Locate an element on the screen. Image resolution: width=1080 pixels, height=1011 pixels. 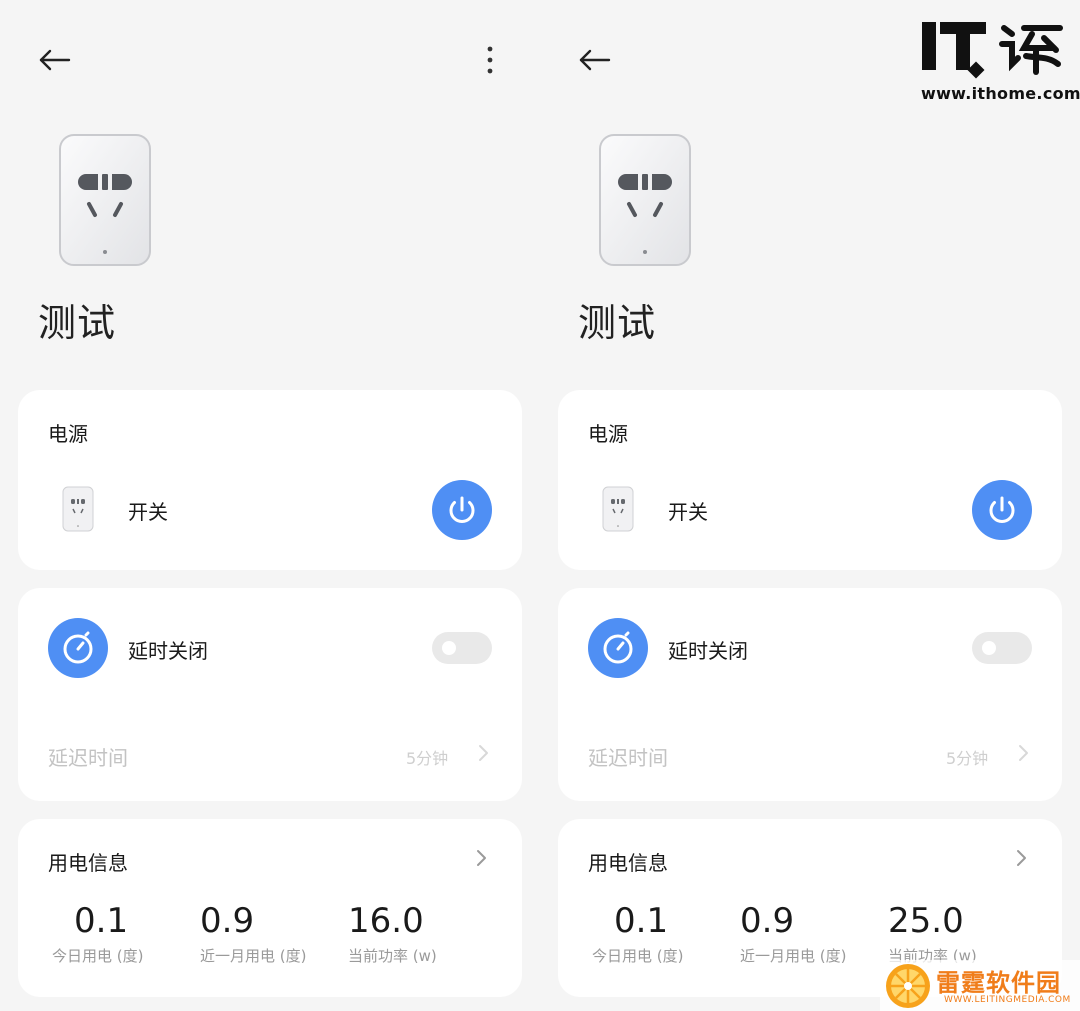
more-options-button is located at coordinates (490, 60).